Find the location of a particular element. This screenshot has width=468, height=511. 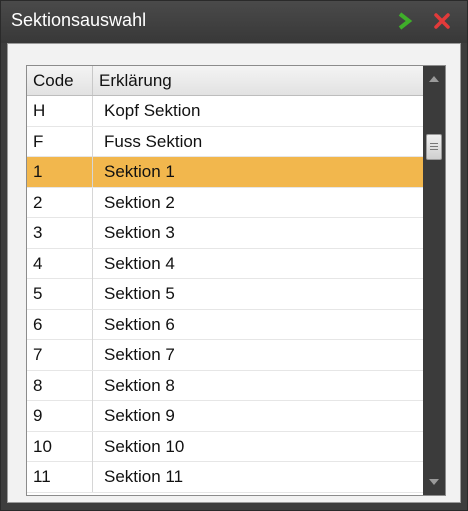

chevron-right-icon is located at coordinates (405, 21).